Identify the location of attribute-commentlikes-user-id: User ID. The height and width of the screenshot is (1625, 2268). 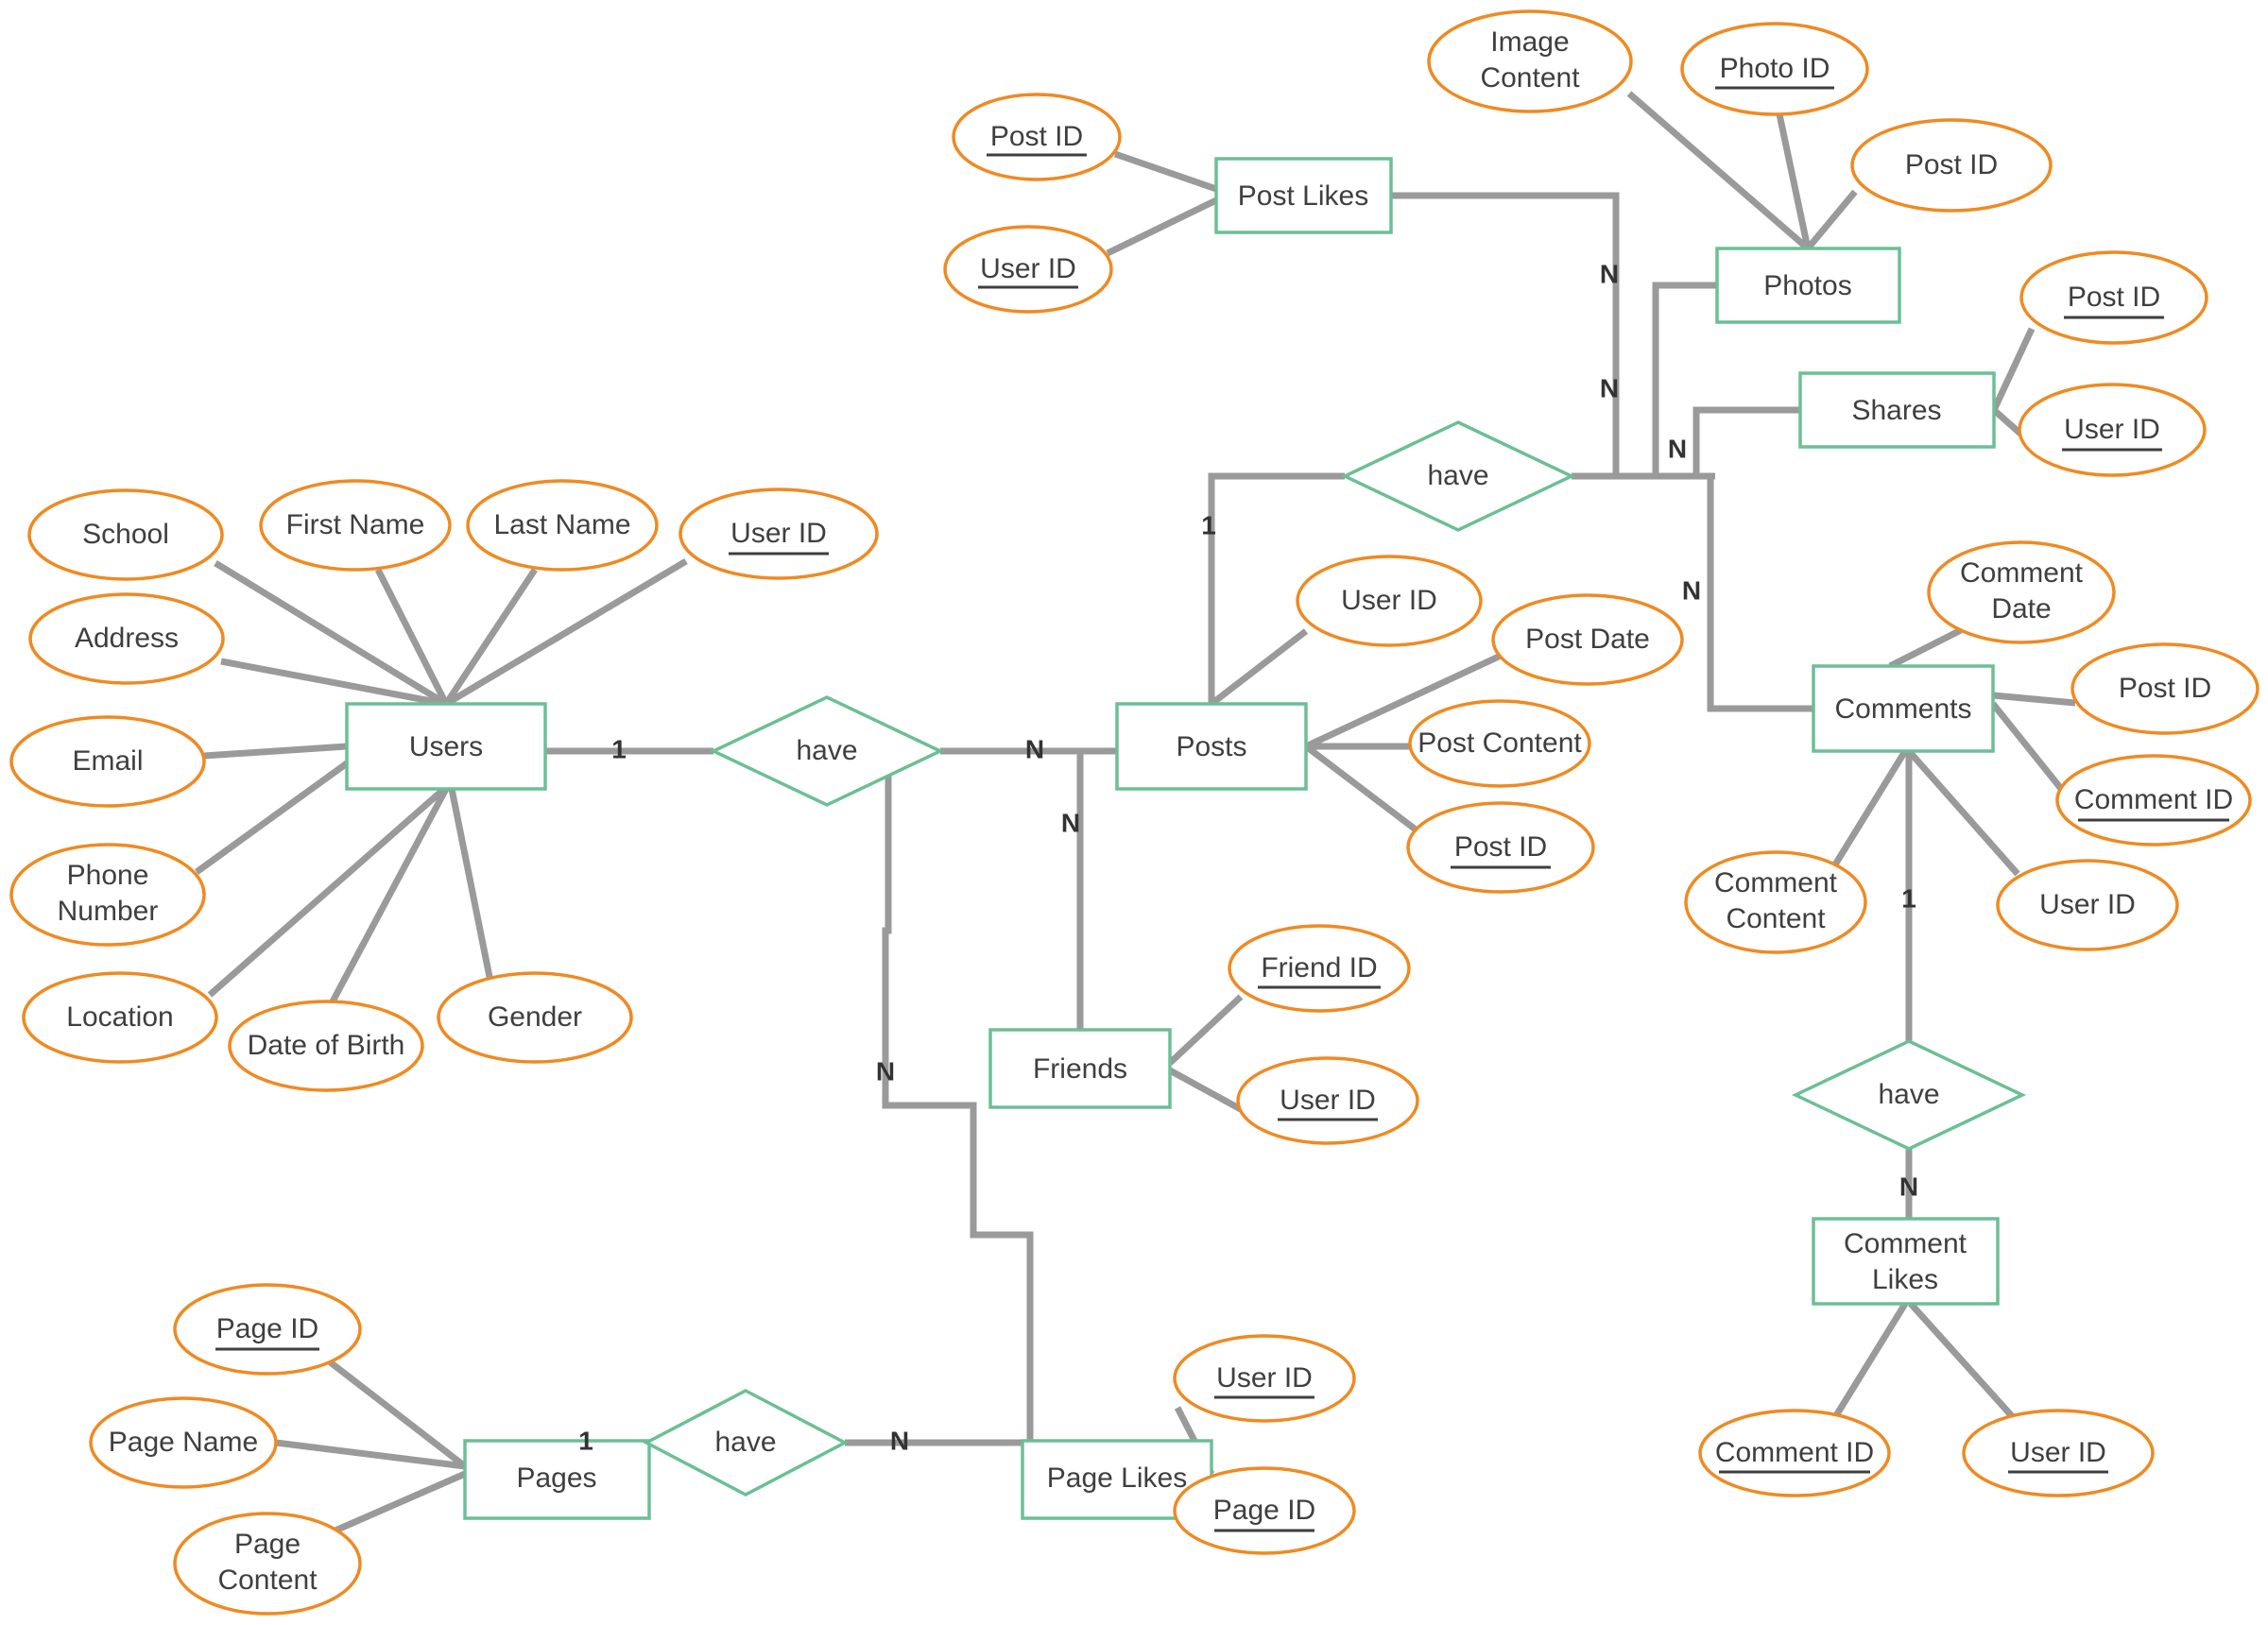
(2058, 1453).